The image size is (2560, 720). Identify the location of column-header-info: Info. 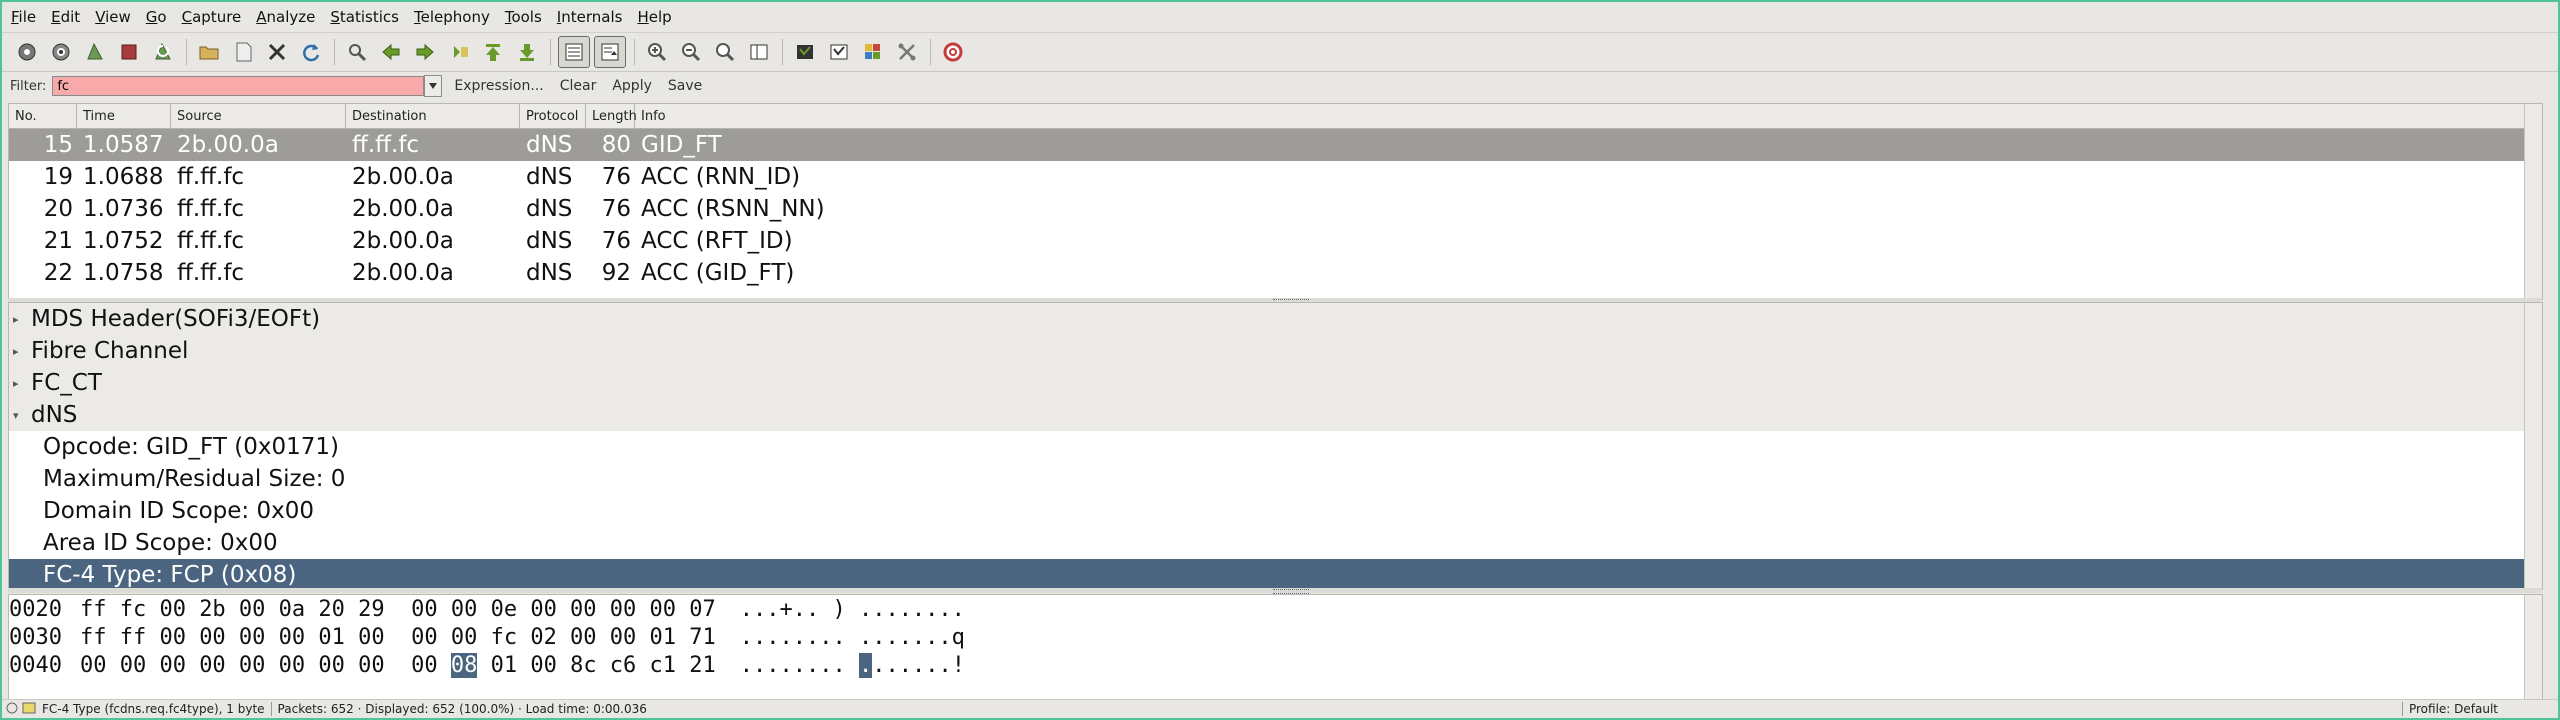
(1588, 116).